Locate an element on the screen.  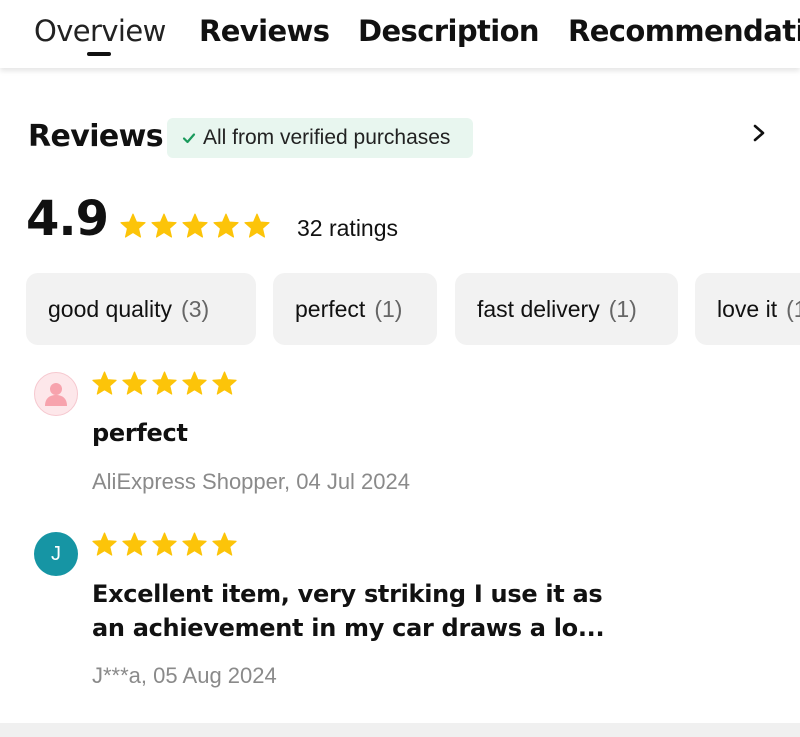
section-divider is located at coordinates (400, 730).